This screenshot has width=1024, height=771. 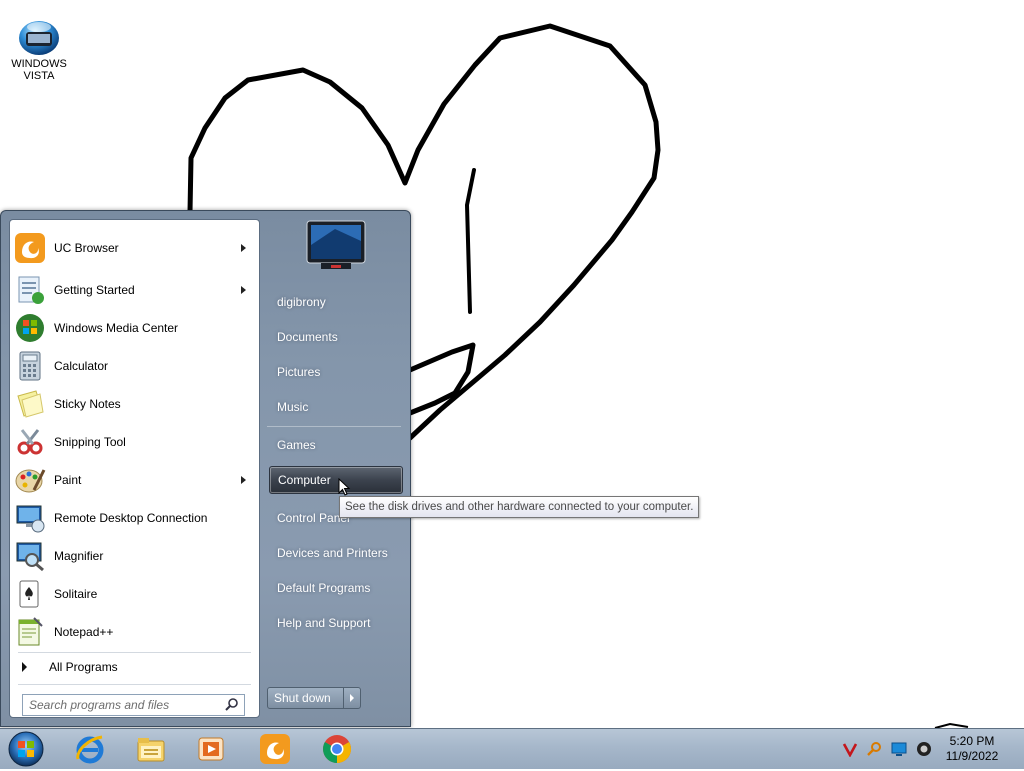 I want to click on taskbar-internet-explorer, so click(x=90, y=749).